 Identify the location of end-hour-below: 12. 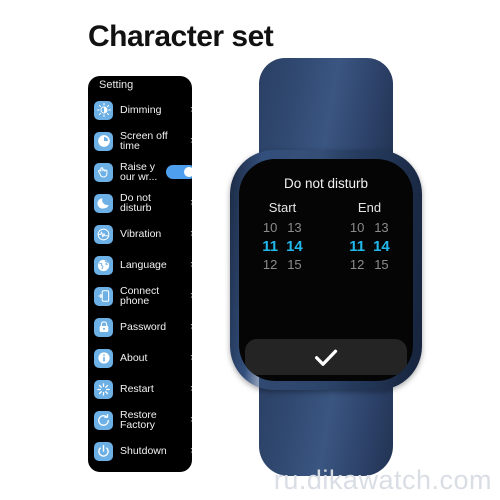
(357, 265).